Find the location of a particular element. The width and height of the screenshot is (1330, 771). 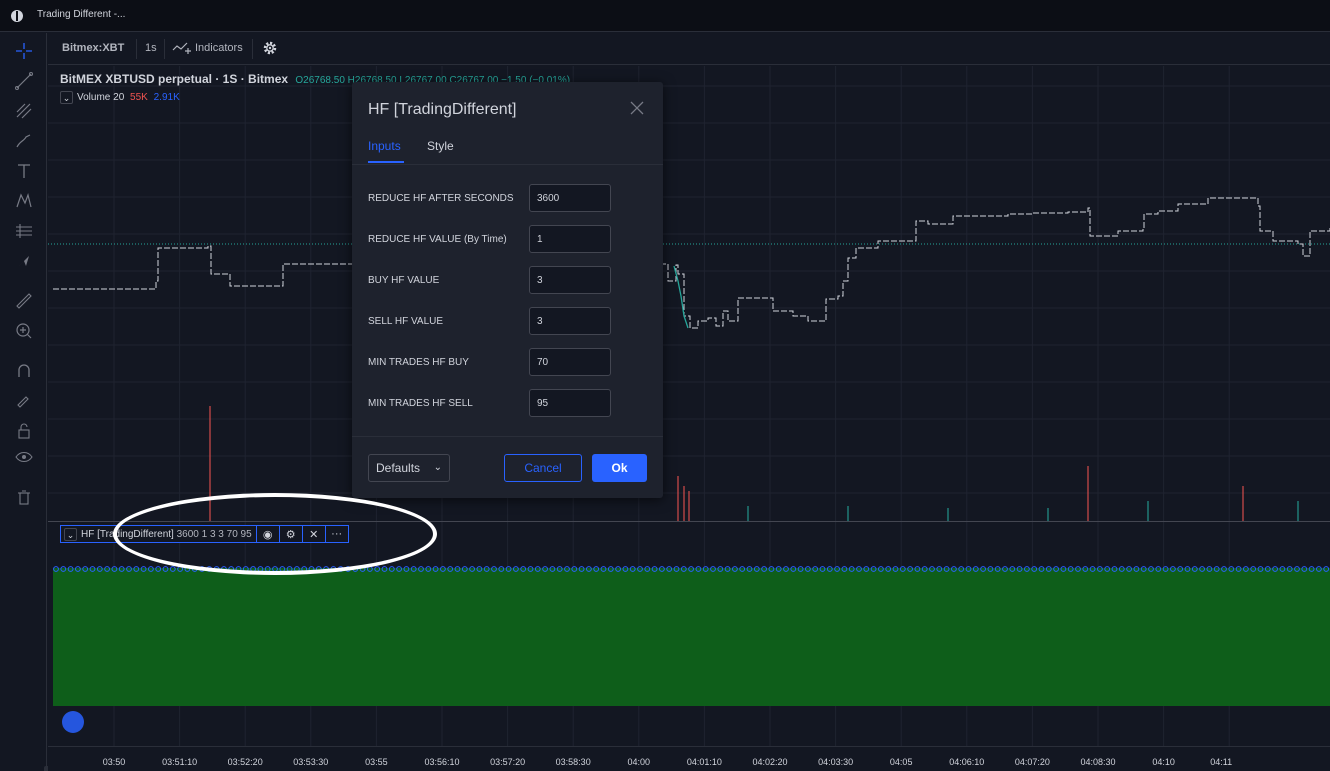

defaults-dropdown: Defaults ⌄ is located at coordinates (409, 468).